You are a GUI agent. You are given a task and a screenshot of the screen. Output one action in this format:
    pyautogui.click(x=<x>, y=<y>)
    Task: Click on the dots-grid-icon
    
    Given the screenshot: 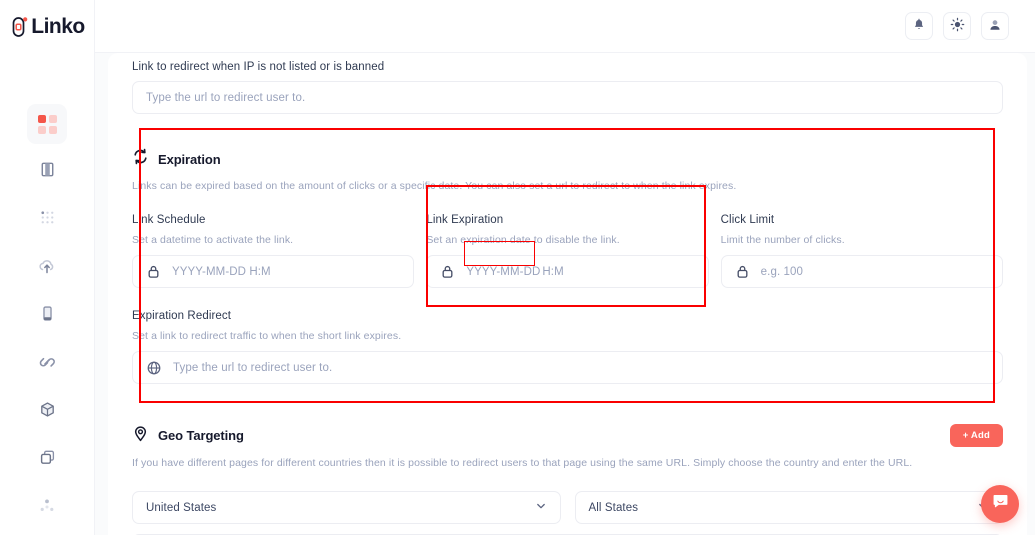 What is the action you would take?
    pyautogui.click(x=47, y=220)
    